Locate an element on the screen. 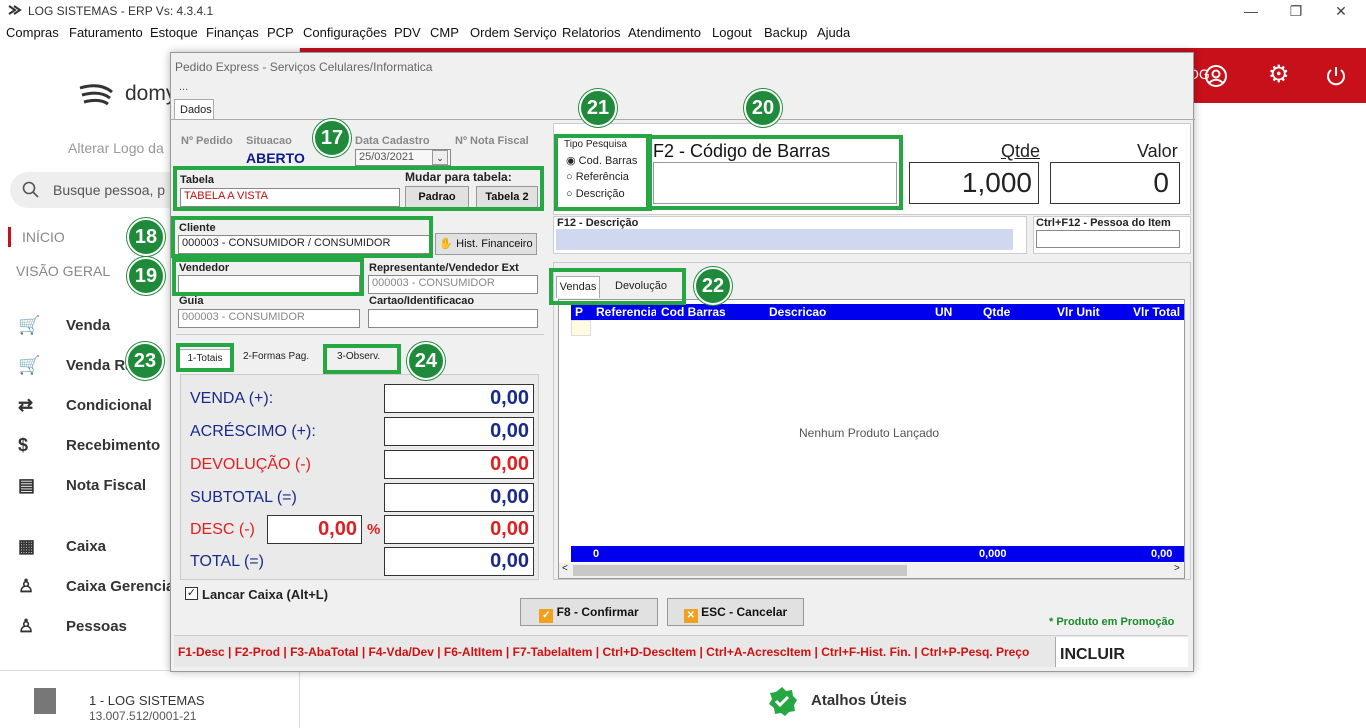 Image resolution: width=1366 pixels, height=728 pixels. horizontal-scrollbar: < > is located at coordinates (871, 570).